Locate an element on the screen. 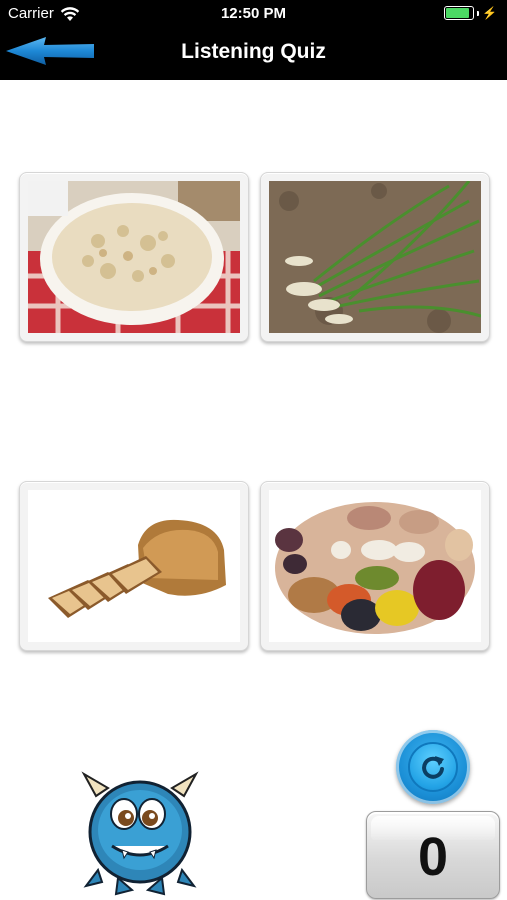  score-value: 0 is located at coordinates (433, 857).